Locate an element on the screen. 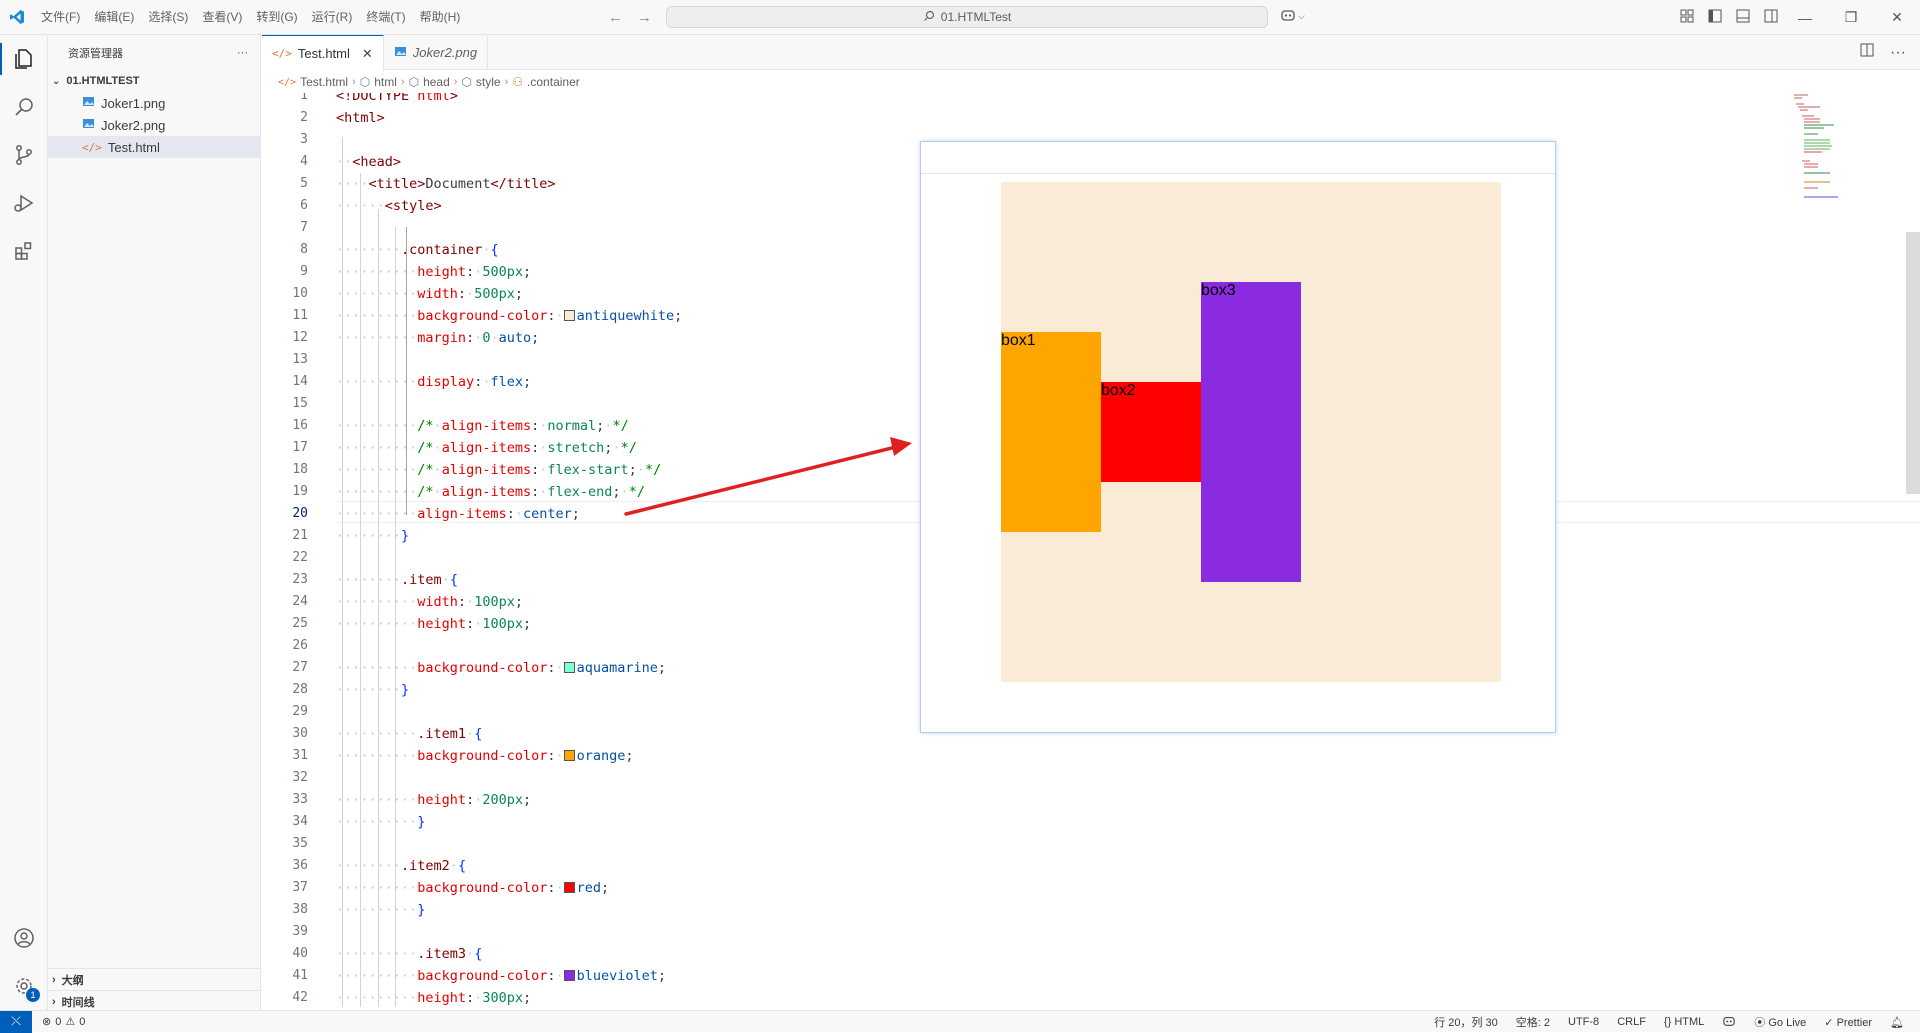 The height and width of the screenshot is (1033, 1920). indentation: 空格: 2 is located at coordinates (1533, 1022).